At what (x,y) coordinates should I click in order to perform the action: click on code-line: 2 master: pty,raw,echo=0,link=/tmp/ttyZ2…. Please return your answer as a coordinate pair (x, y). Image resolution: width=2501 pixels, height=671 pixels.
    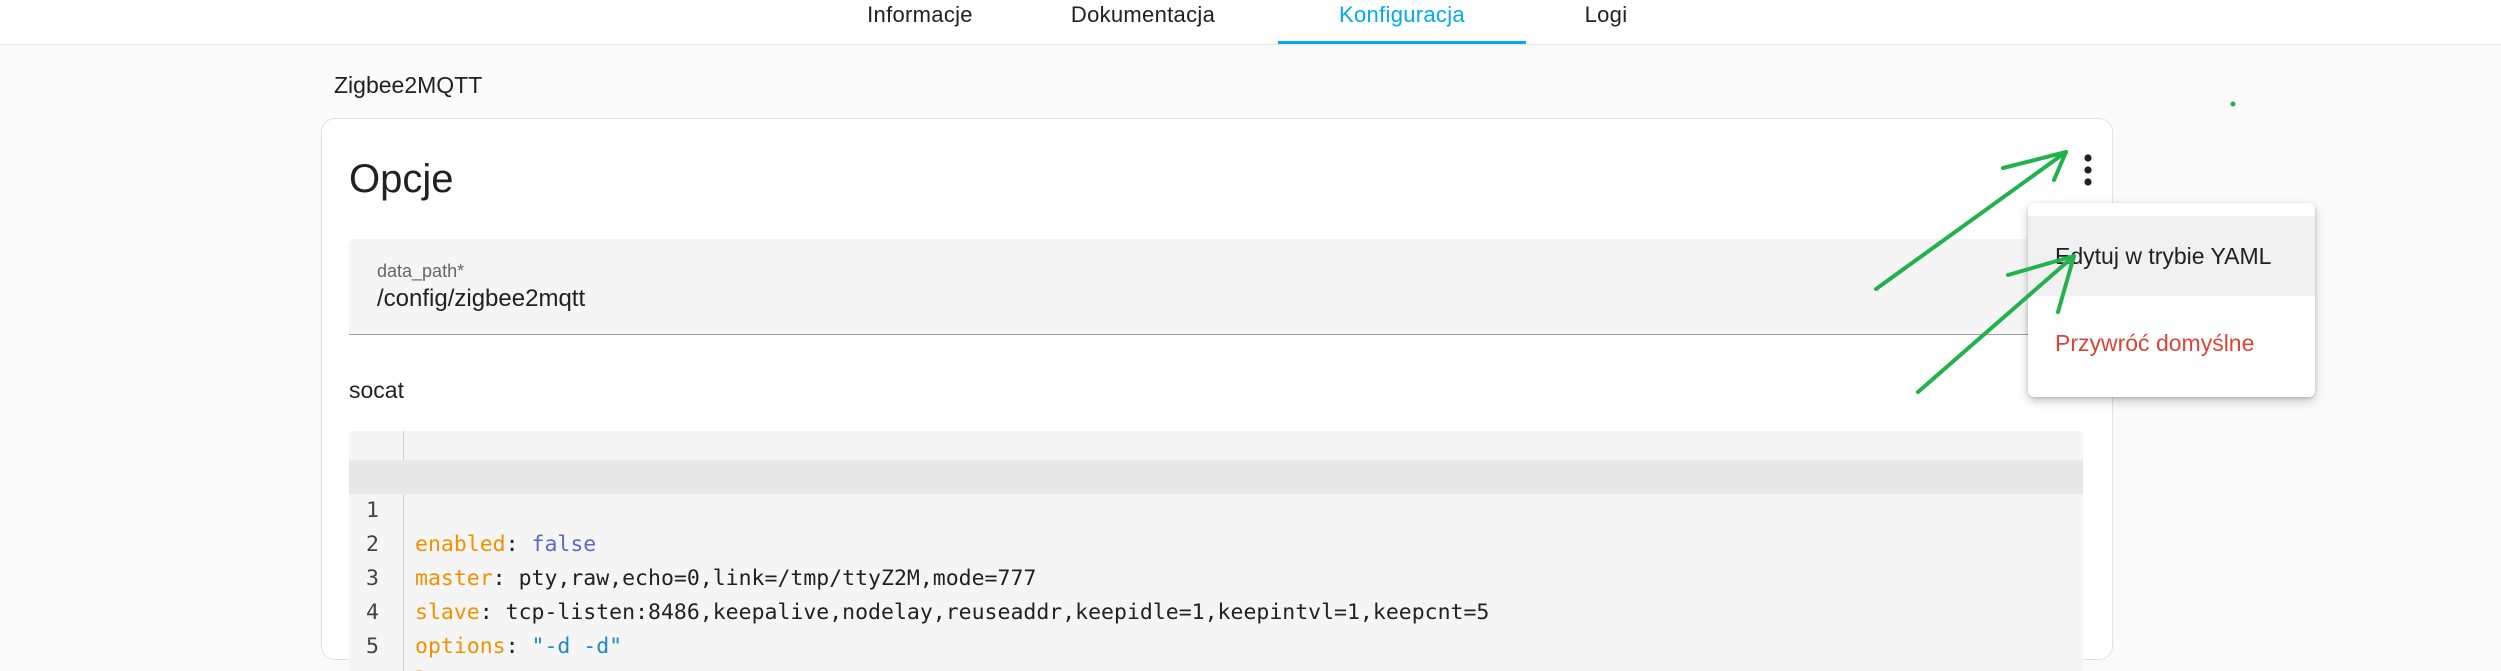
    Looking at the image, I should click on (1216, 542).